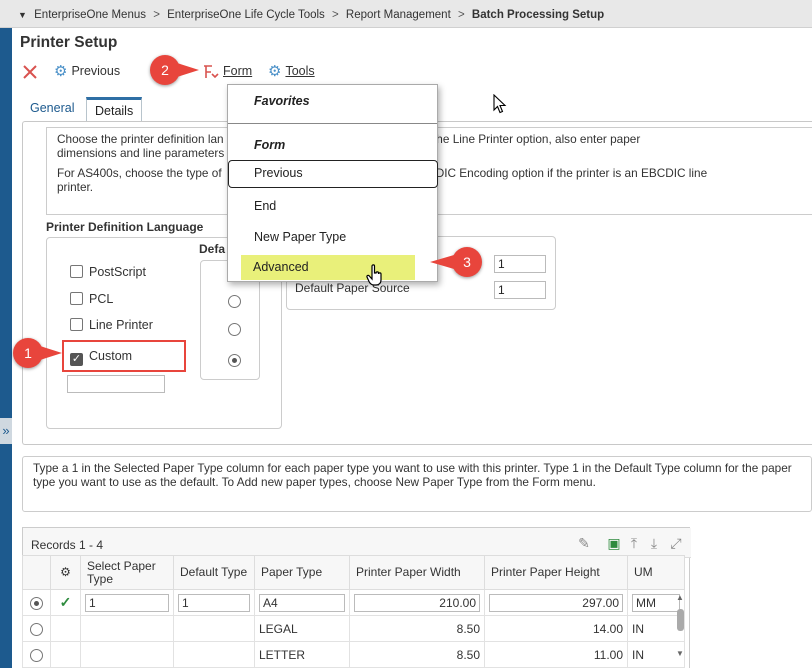  Describe the element at coordinates (520, 264) in the screenshot. I see `paper-value-input: 1` at that location.